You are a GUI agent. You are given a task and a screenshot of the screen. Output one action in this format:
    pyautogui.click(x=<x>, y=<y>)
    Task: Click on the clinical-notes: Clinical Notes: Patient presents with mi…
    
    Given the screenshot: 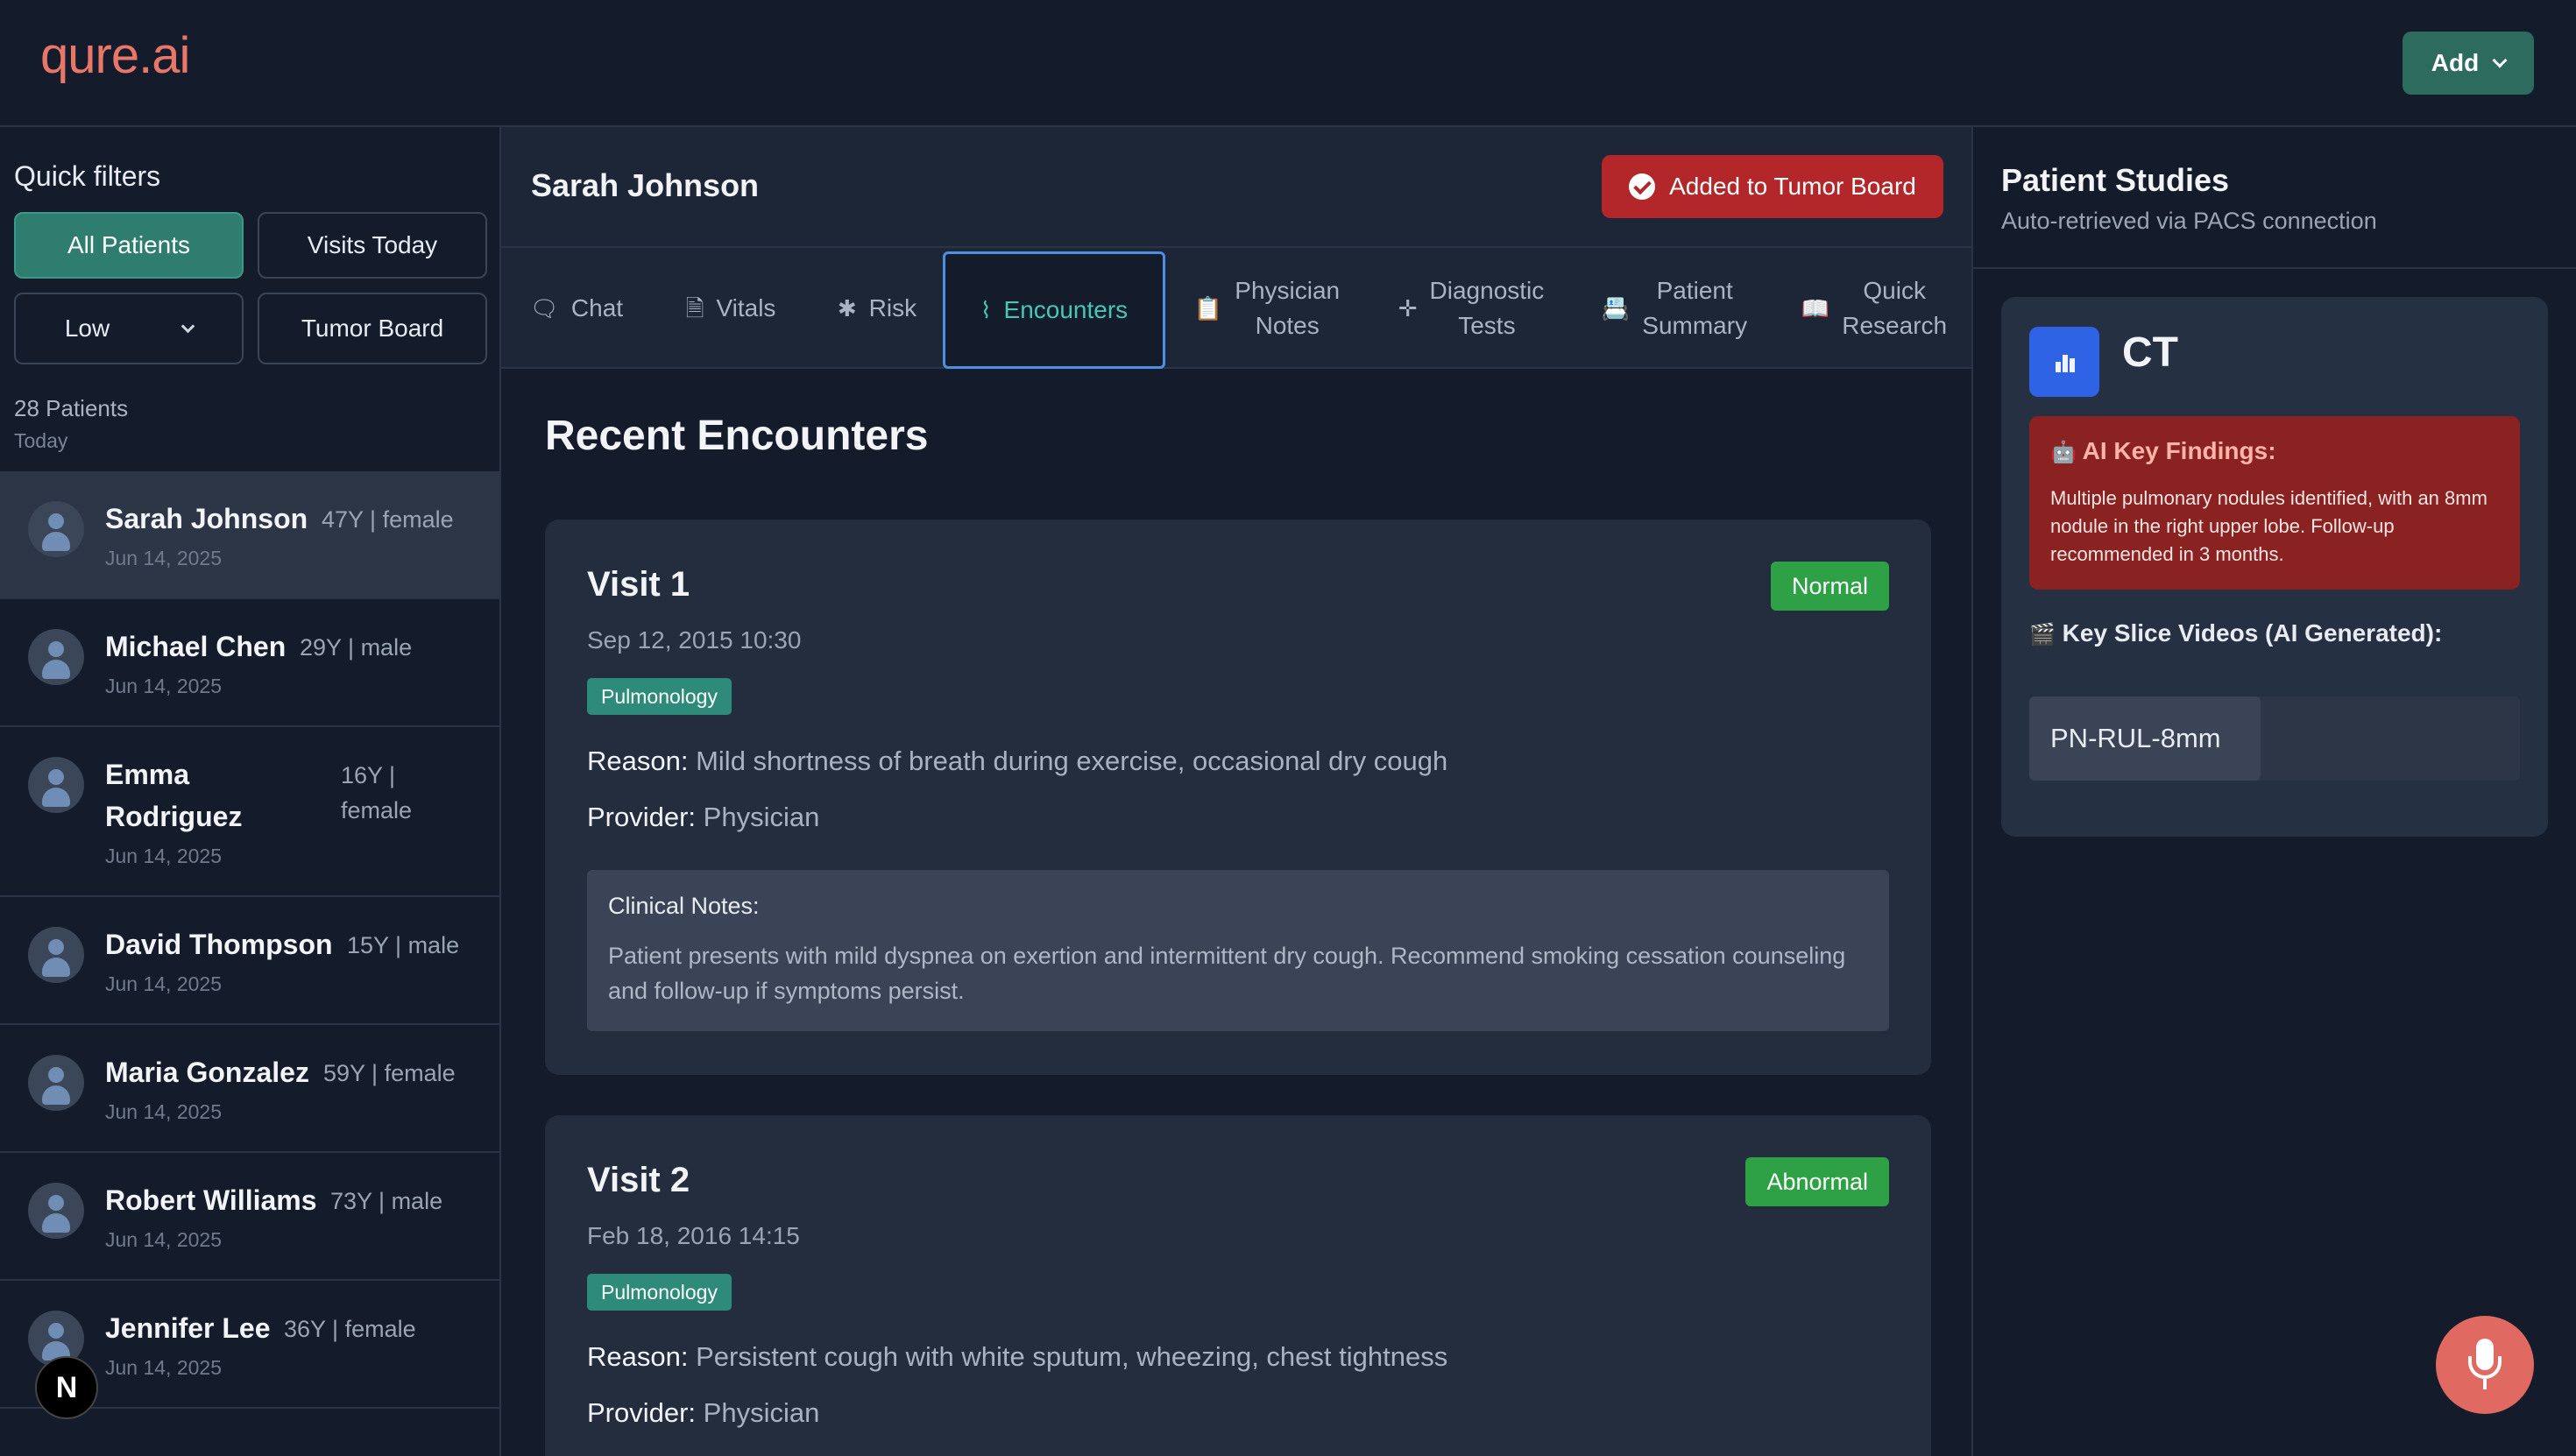 What is the action you would take?
    pyautogui.click(x=1238, y=950)
    